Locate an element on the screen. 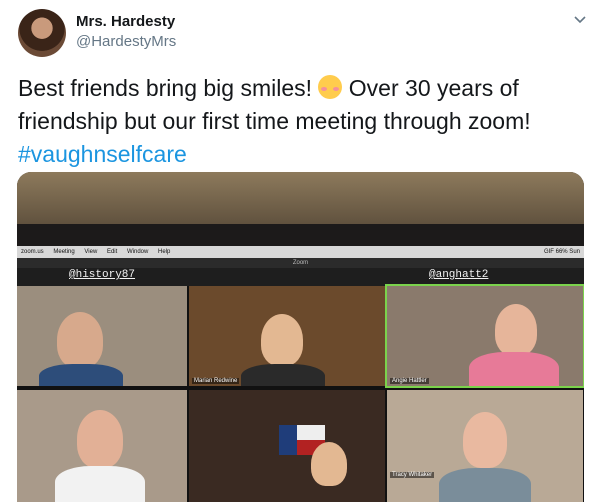  menubar-item: View is located at coordinates (91, 252).